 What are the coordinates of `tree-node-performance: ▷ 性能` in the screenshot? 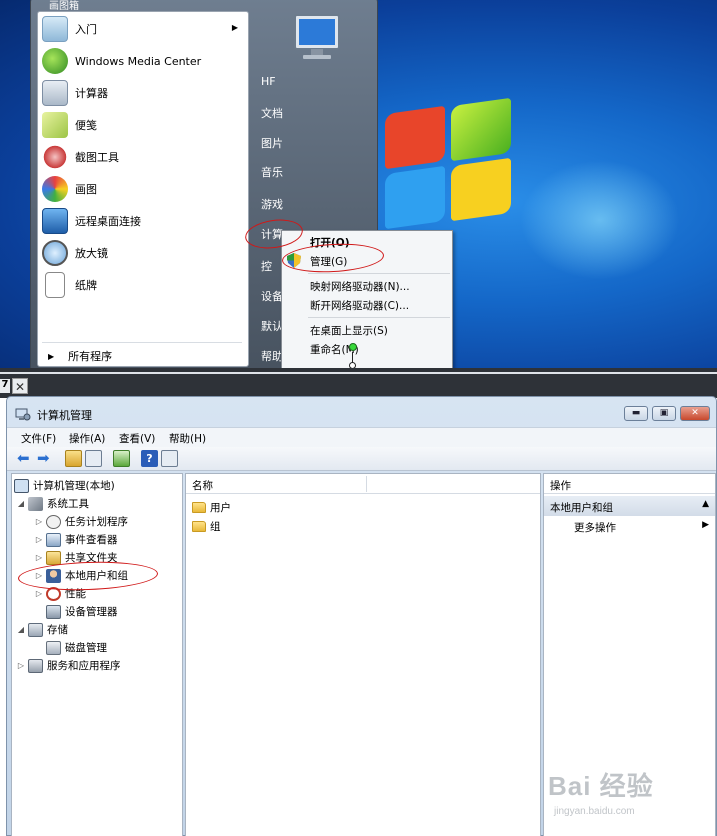 It's located at (60, 593).